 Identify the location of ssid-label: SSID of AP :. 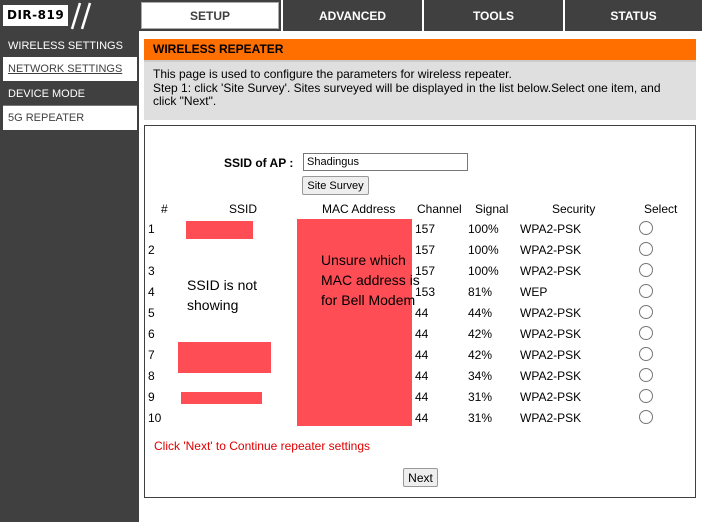
(259, 163).